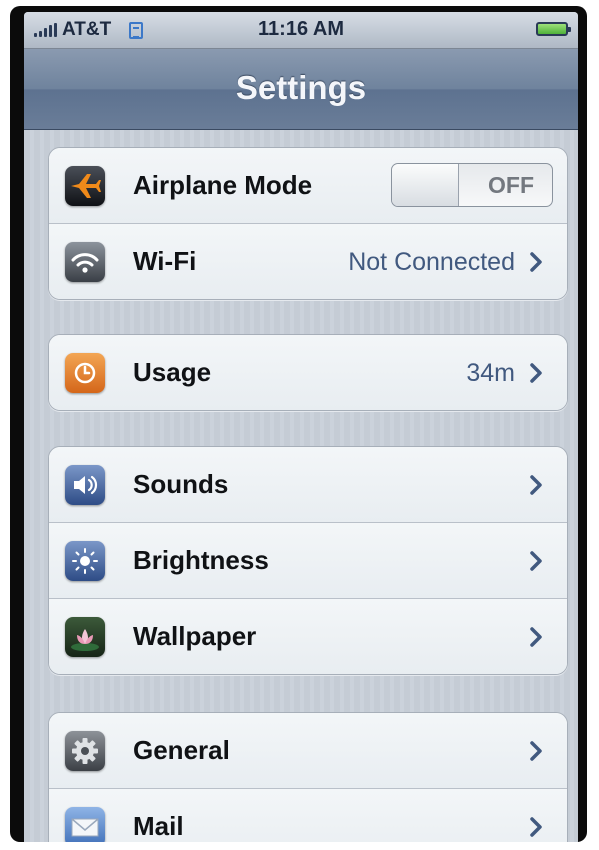 This screenshot has height=850, width=599. I want to click on navigation-bar: Settings, so click(301, 89).